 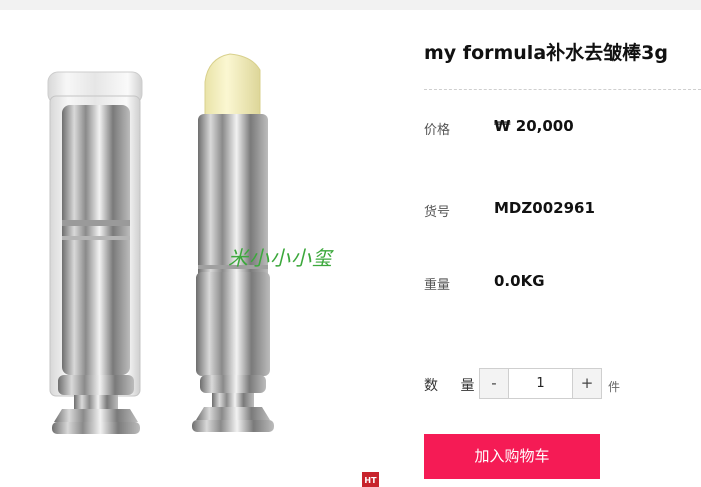 I want to click on quantity-stepper: - +, so click(x=540, y=383).